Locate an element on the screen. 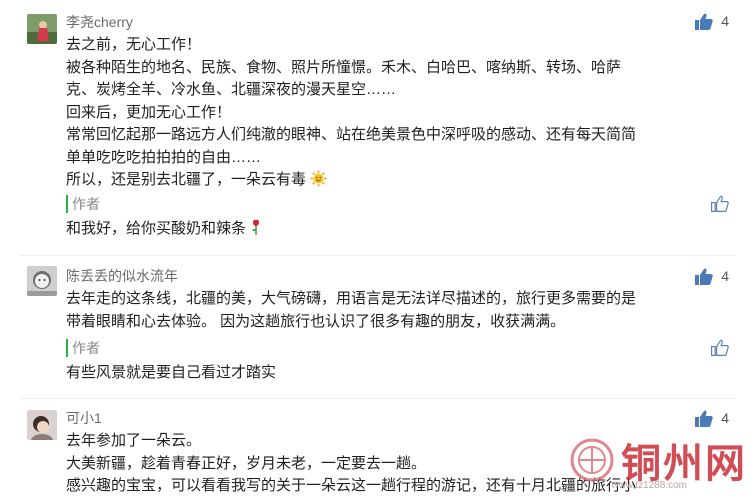  comment-line: 去之前，无心工作！ is located at coordinates (134, 44).